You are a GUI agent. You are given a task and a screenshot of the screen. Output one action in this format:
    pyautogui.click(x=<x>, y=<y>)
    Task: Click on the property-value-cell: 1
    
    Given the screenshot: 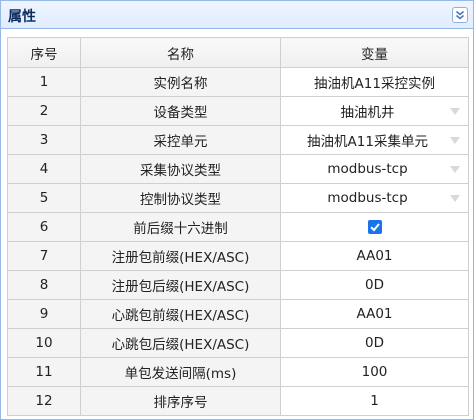 What is the action you would take?
    pyautogui.click(x=374, y=401)
    